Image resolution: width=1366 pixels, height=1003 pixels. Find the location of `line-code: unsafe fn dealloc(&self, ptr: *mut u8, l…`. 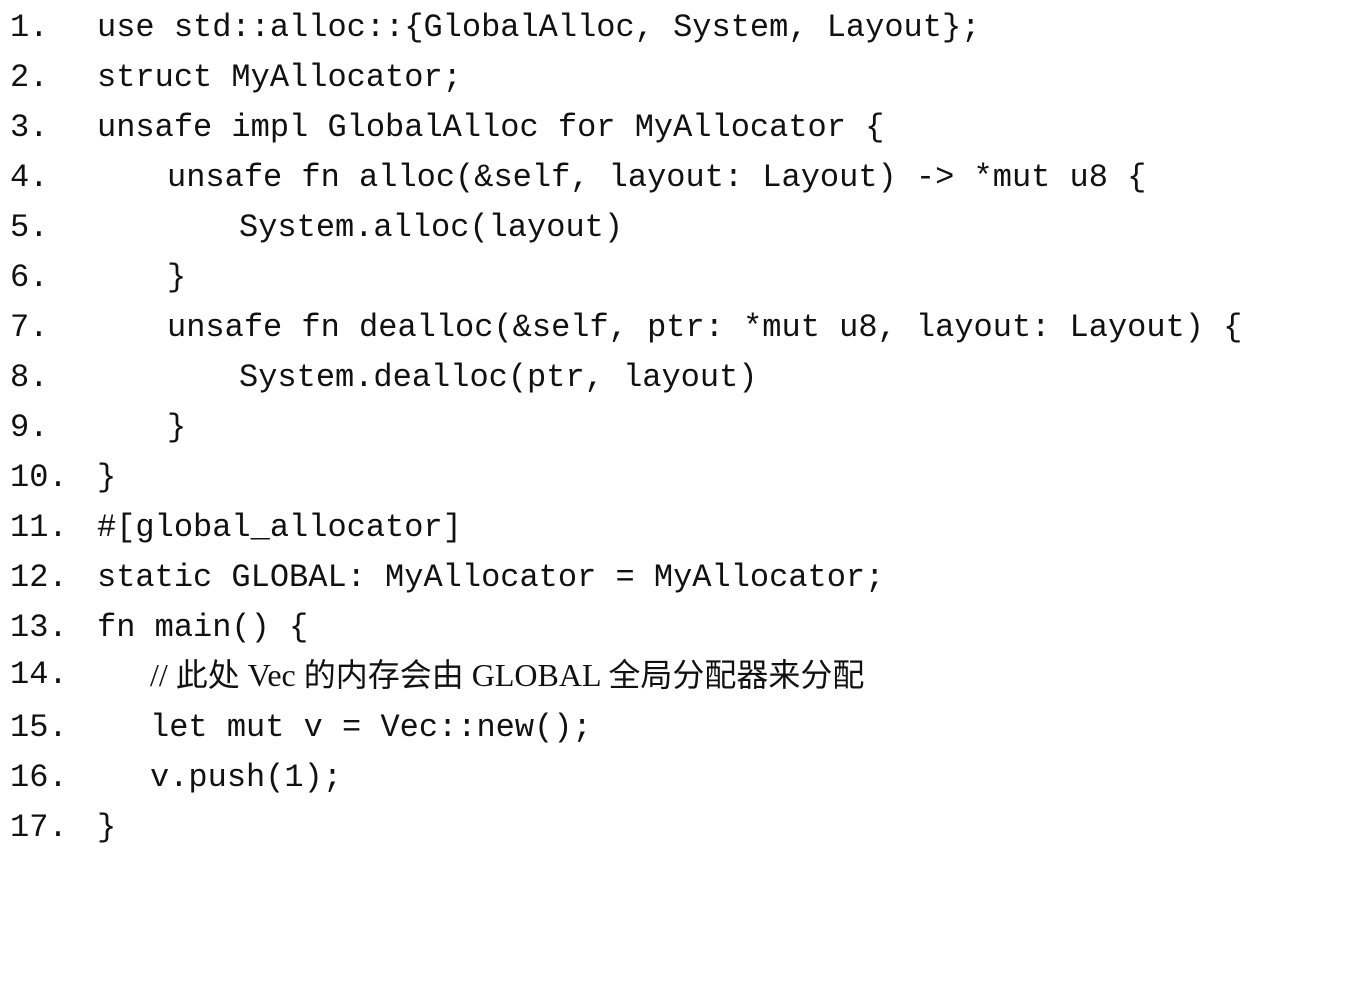

line-code: unsafe fn dealloc(&self, ptr: *mut u8, l… is located at coordinates (705, 327).